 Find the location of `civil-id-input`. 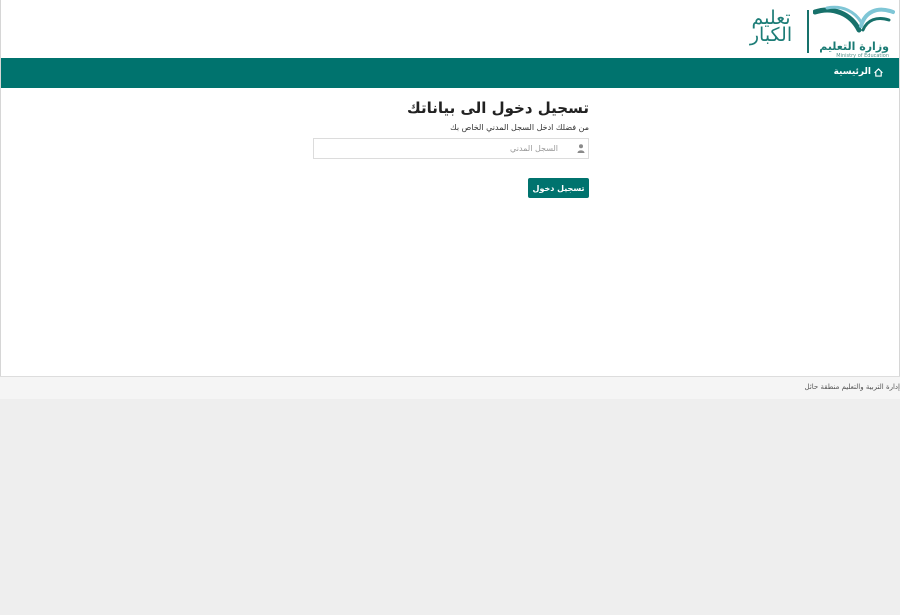

civil-id-input is located at coordinates (443, 148).